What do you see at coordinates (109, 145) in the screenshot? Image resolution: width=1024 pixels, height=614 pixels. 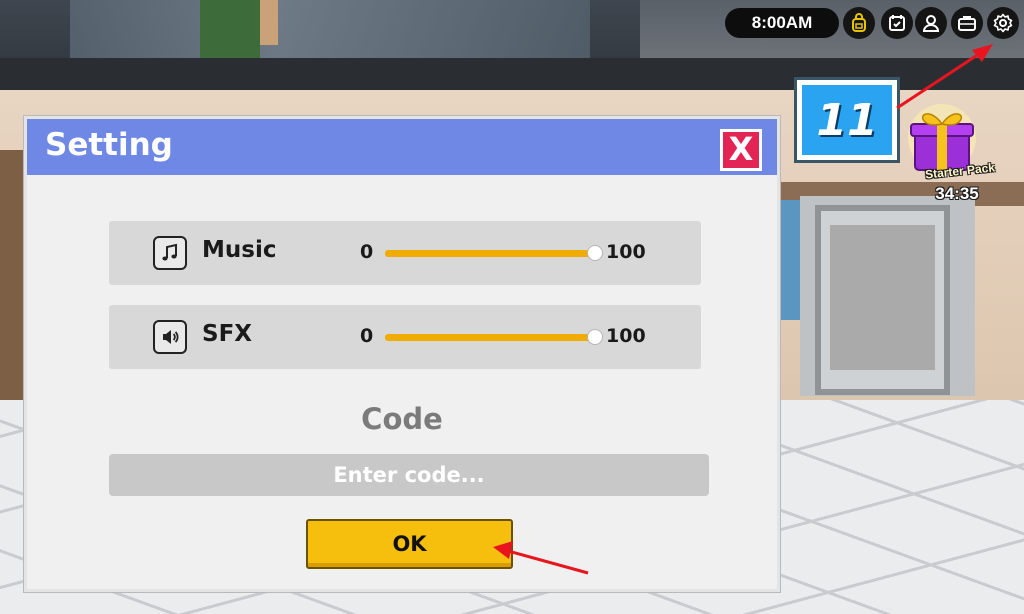 I see `dialog-title: Setting` at bounding box center [109, 145].